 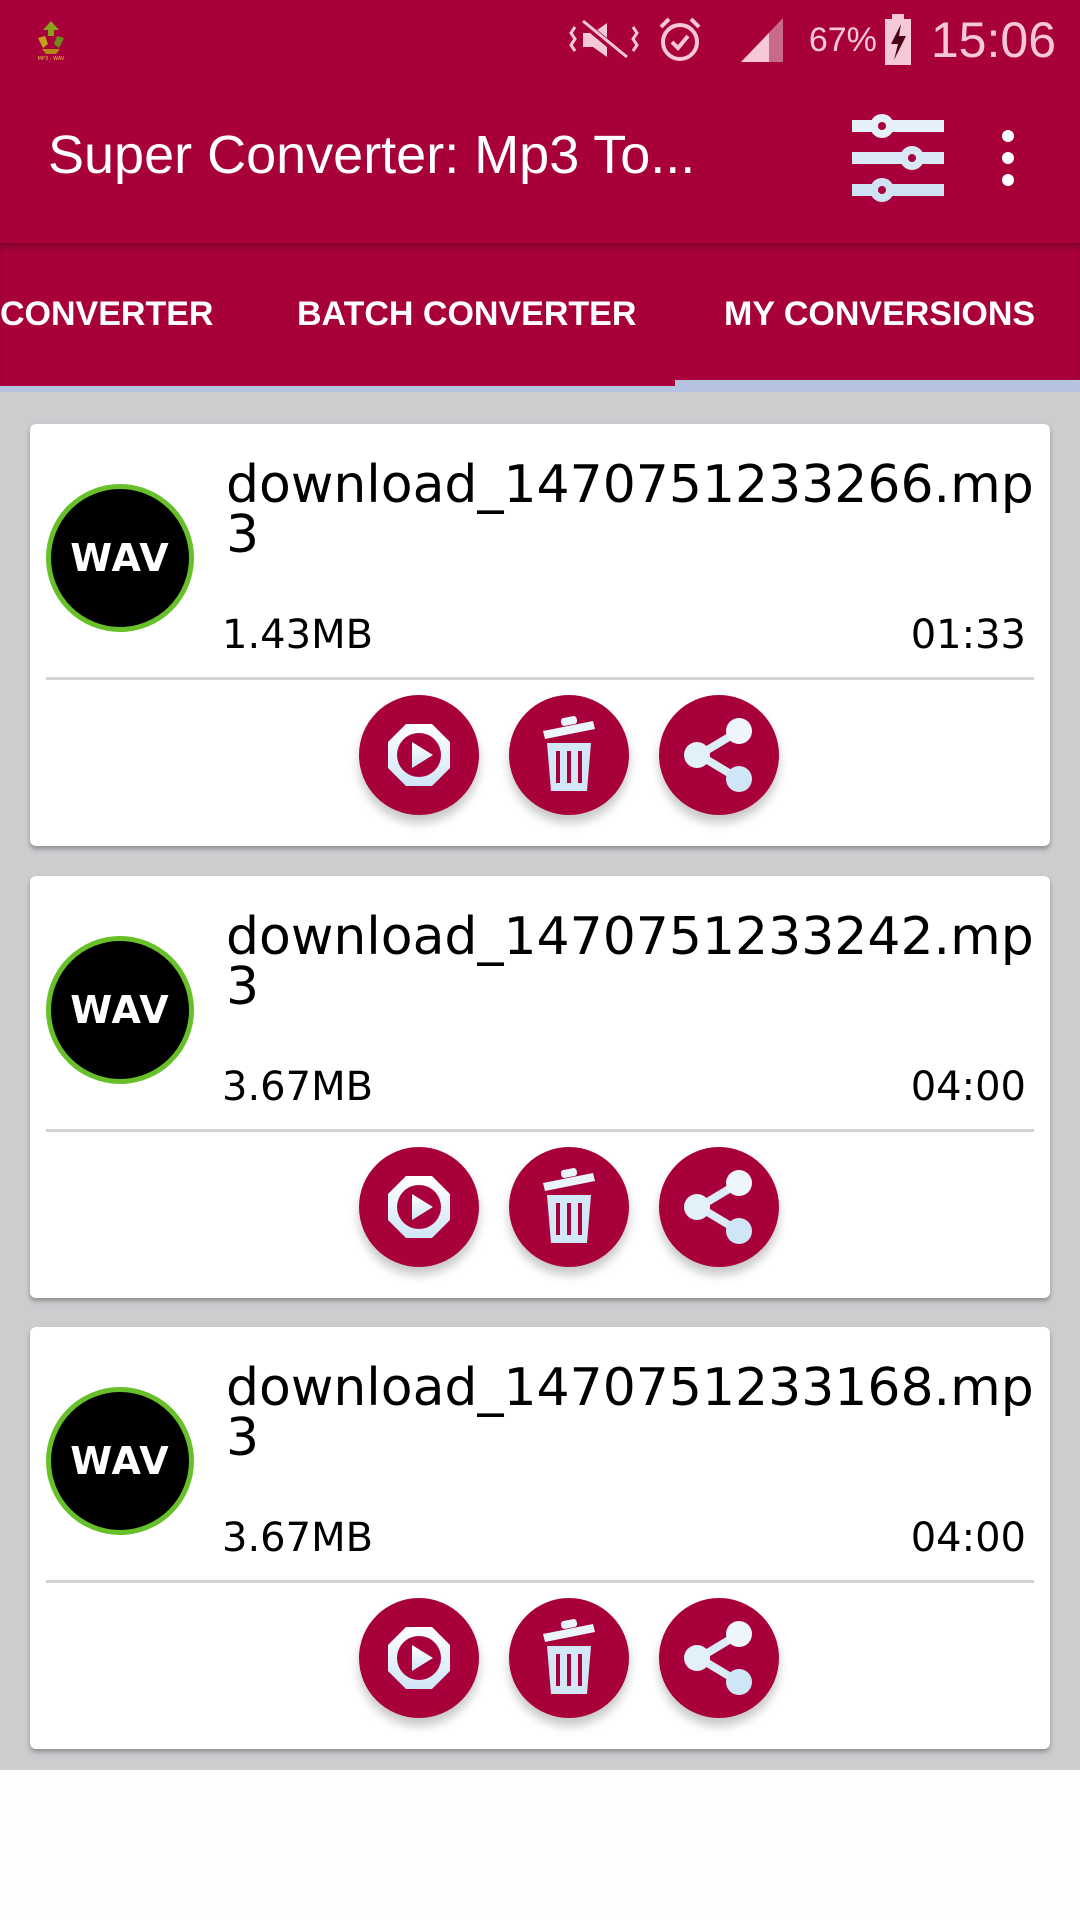 I want to click on tab-batch-converter: BATCH CONVERTER, so click(x=466, y=314).